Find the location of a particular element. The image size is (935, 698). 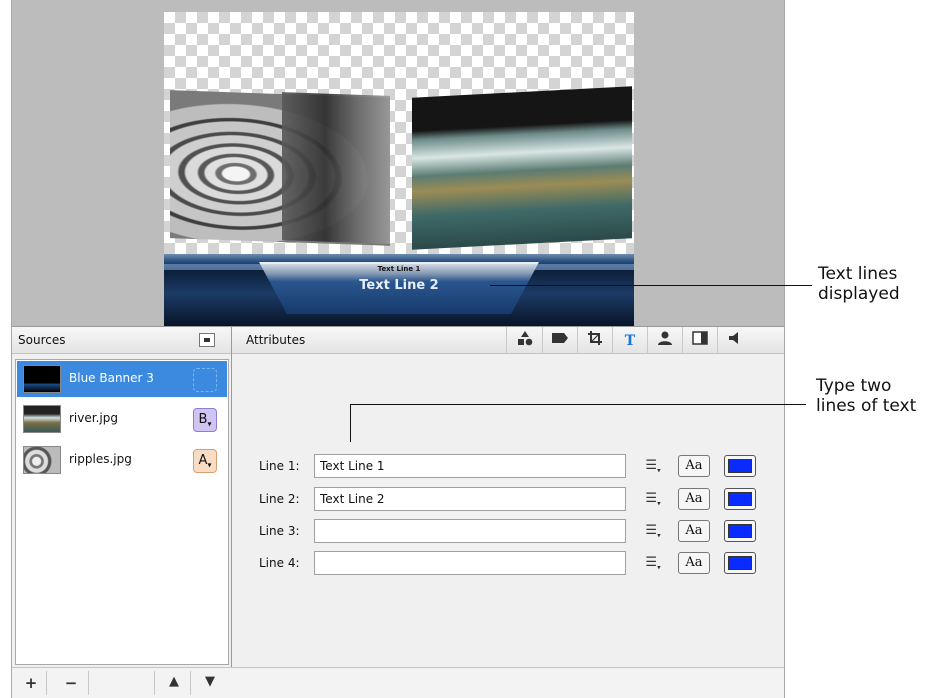

callout-line-type-vertical is located at coordinates (350, 423).